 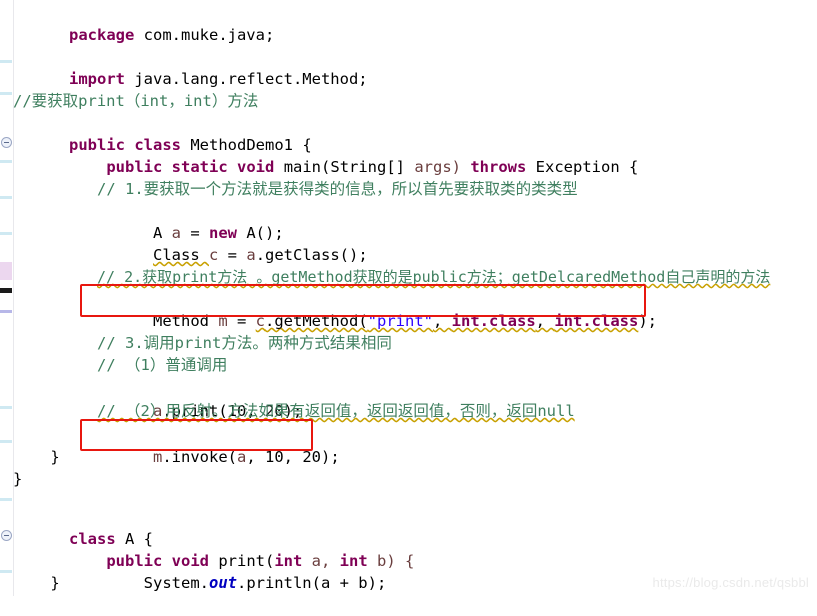 I want to click on variable-ref-a: a, so click(x=251, y=255).